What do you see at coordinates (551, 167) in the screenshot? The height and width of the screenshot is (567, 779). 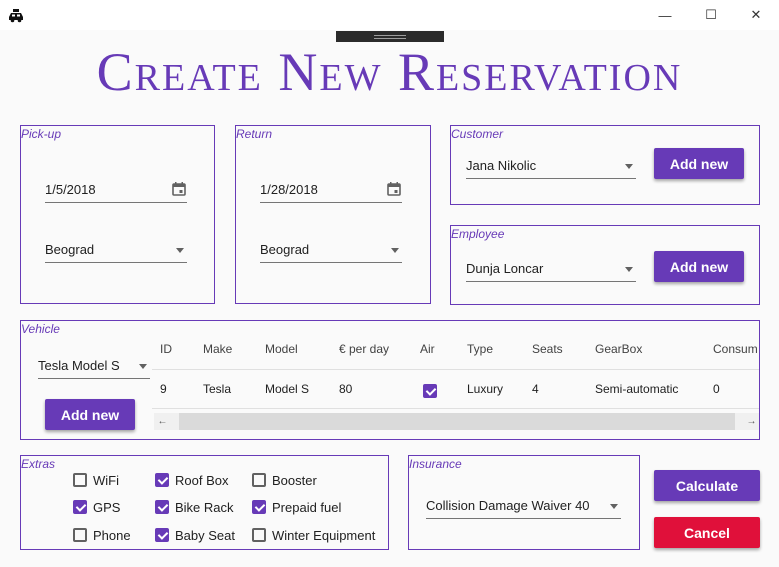 I see `customer-select: Jana Nikolic` at bounding box center [551, 167].